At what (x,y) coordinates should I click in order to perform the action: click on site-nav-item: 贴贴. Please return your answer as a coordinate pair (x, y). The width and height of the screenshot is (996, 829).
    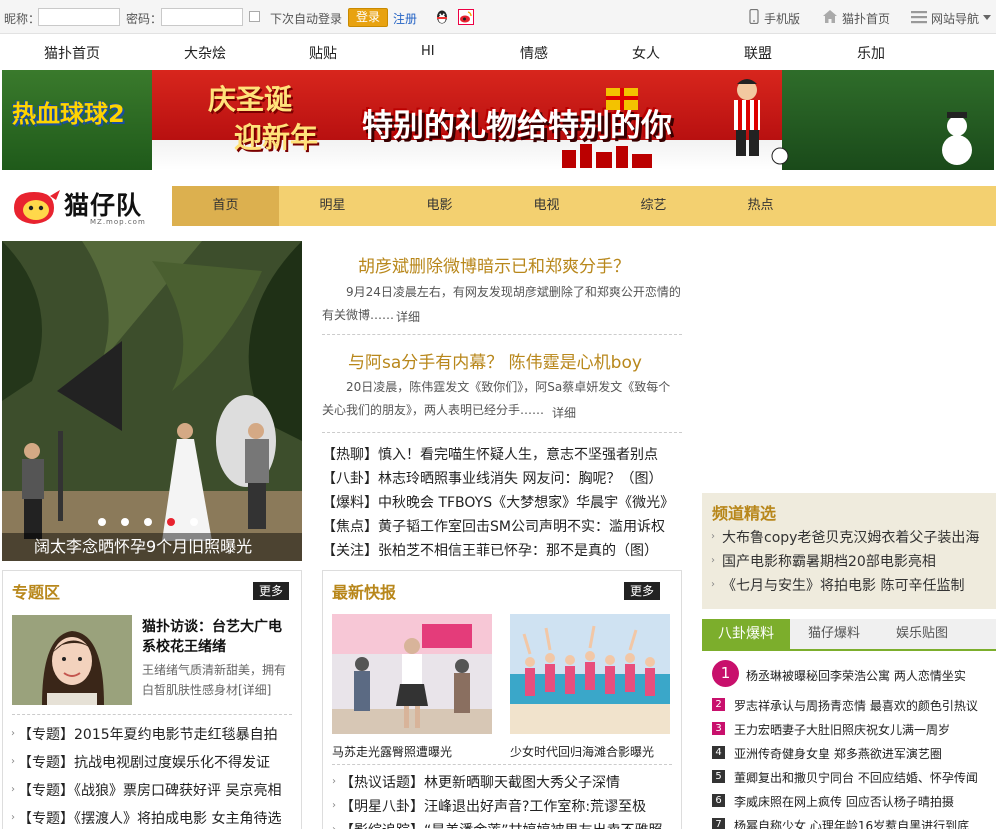
    Looking at the image, I should click on (323, 53).